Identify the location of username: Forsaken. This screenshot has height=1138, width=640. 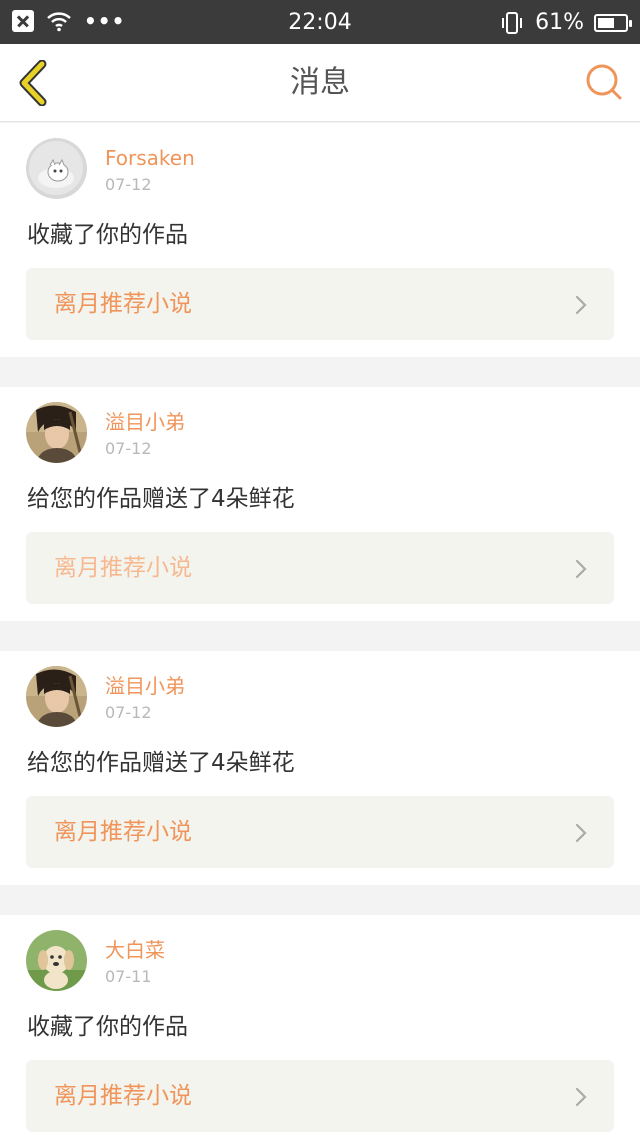
(150, 158).